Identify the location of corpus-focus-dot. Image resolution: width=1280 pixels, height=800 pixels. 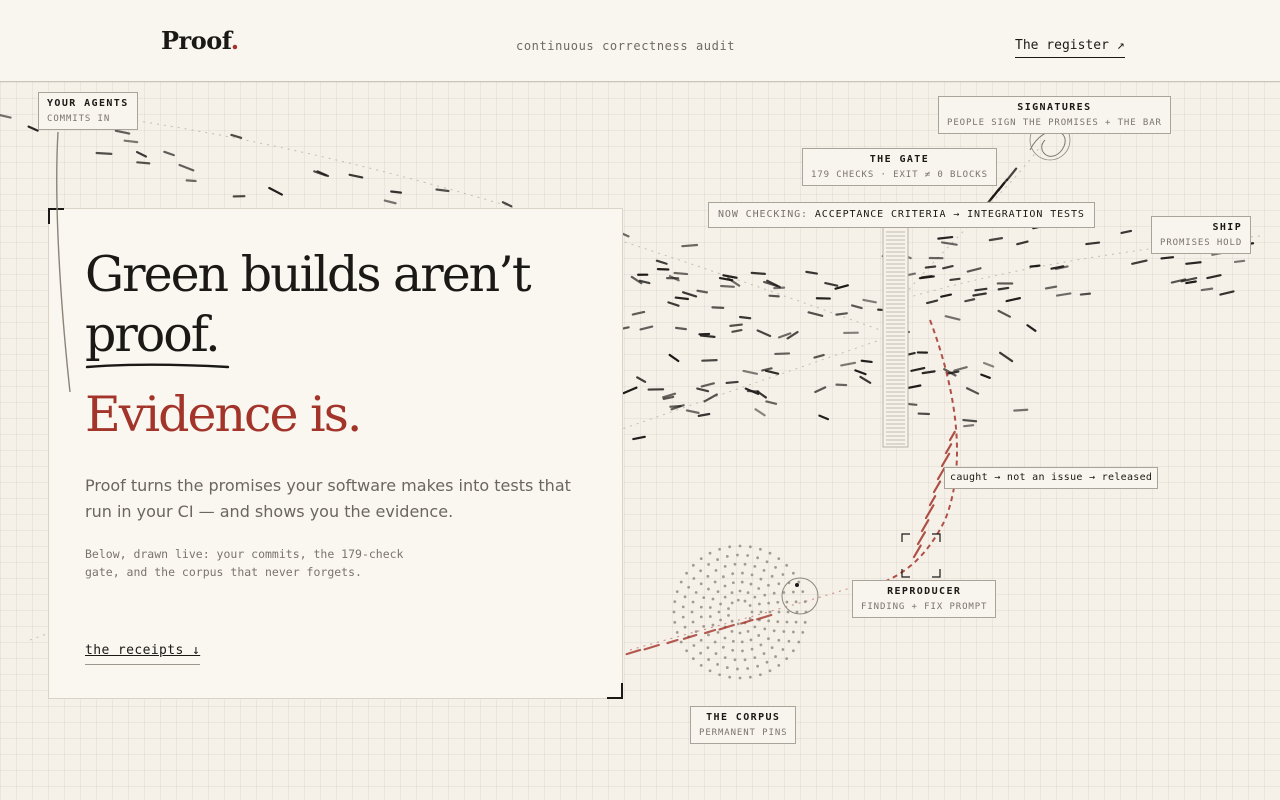
(797, 585).